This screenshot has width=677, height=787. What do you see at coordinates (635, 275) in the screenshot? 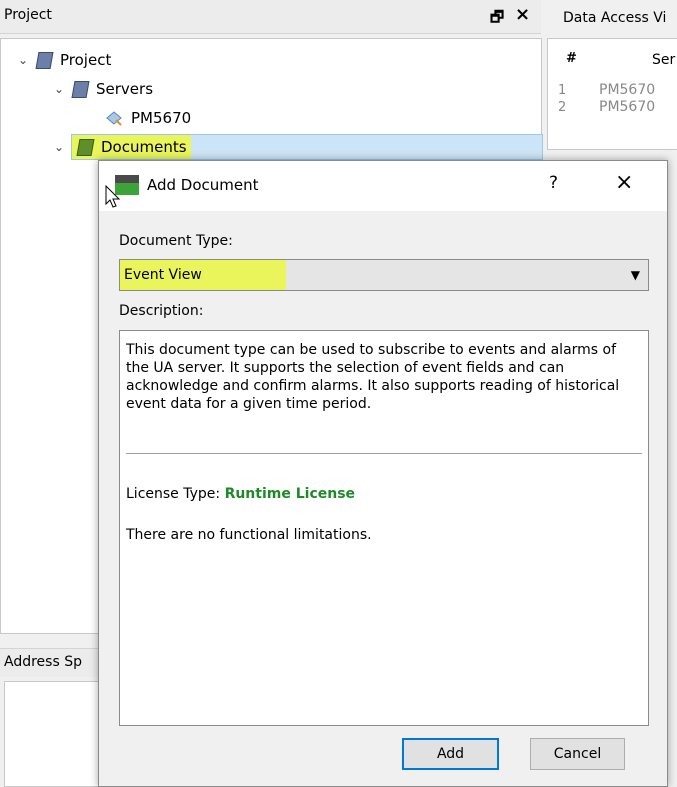
I see `chevron-down-icon: ▼` at bounding box center [635, 275].